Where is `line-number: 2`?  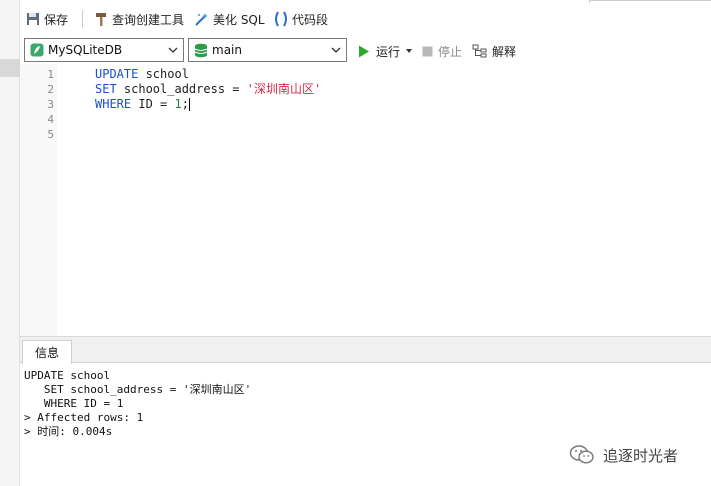 line-number: 2 is located at coordinates (50, 89).